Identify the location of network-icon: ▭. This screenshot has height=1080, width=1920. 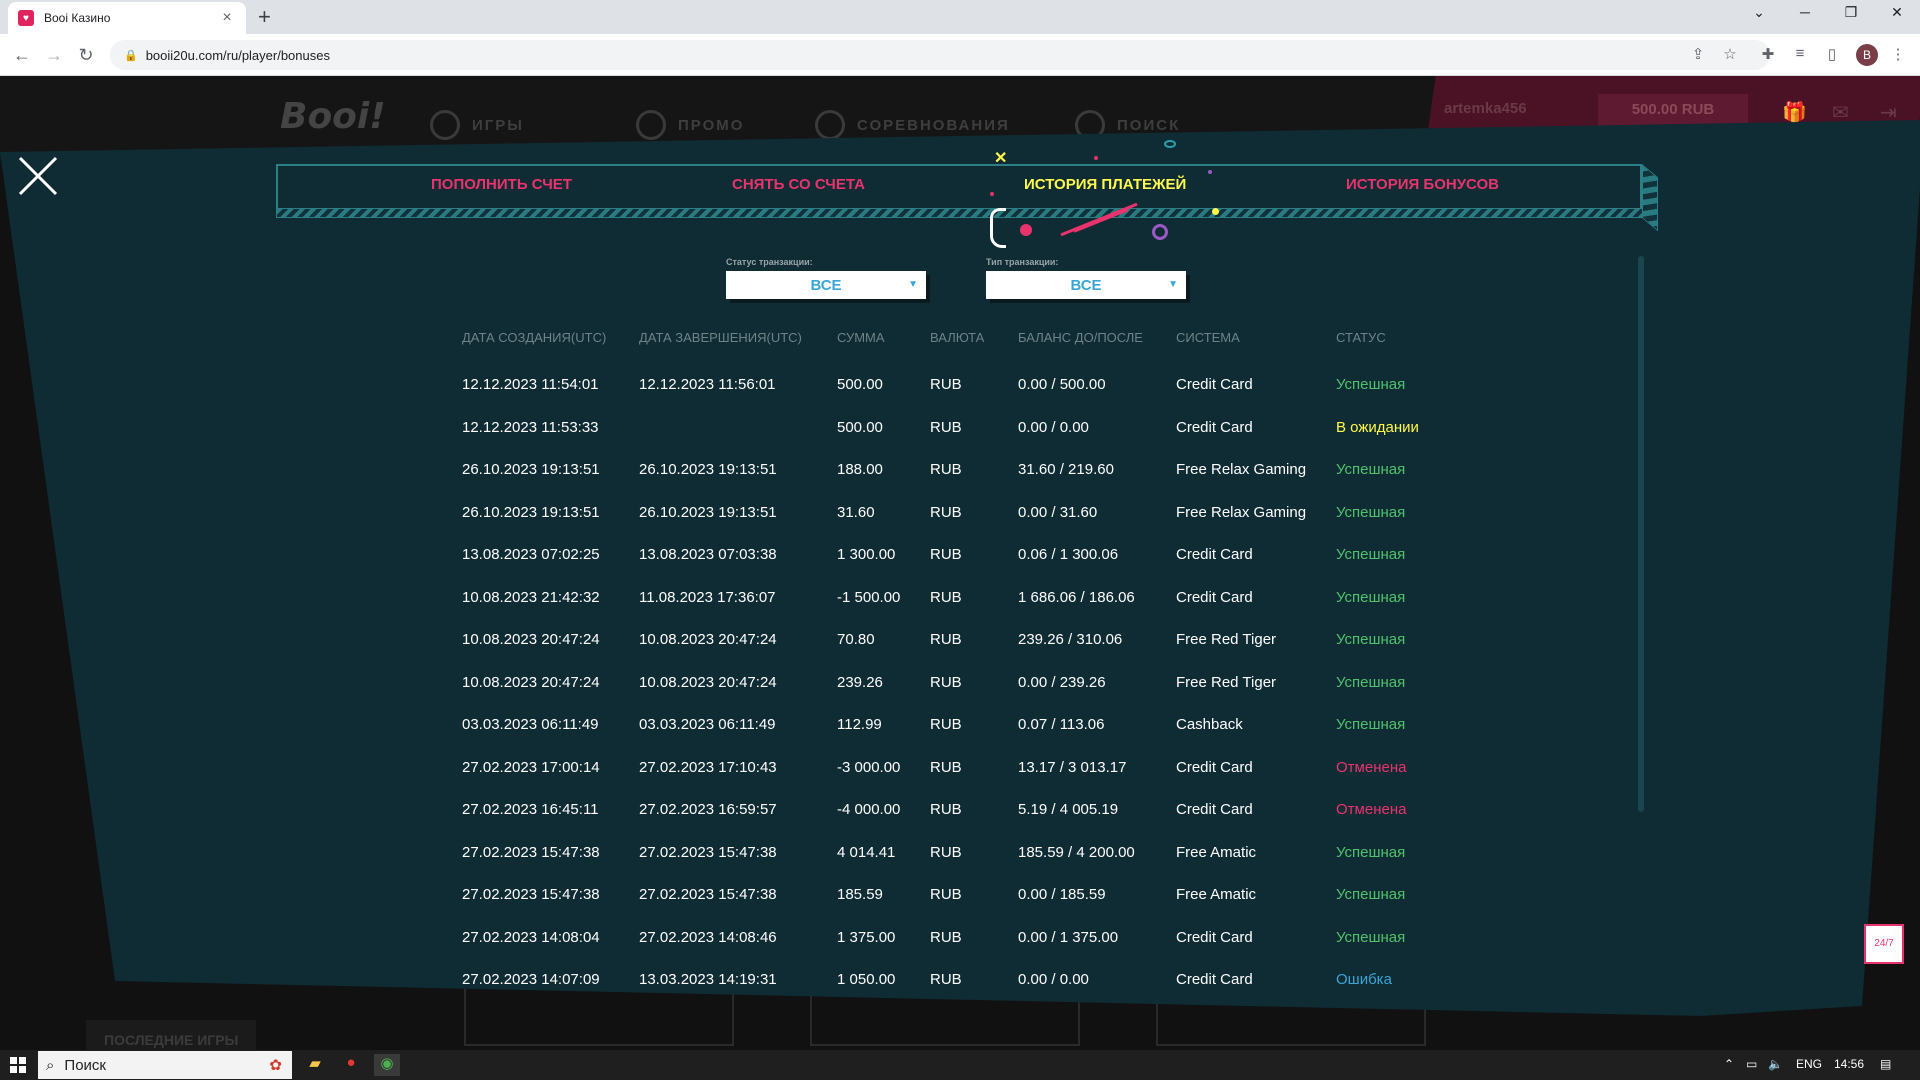
(1751, 1064).